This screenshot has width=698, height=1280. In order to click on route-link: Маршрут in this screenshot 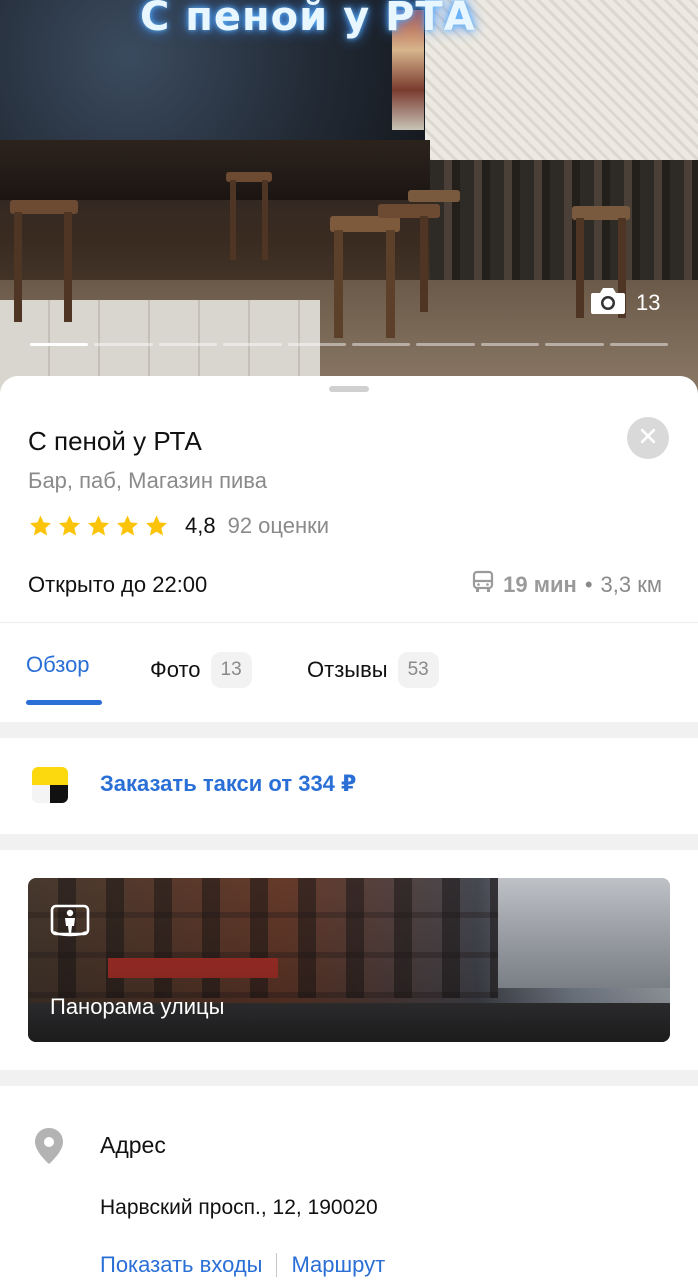, I will do `click(338, 1265)`.